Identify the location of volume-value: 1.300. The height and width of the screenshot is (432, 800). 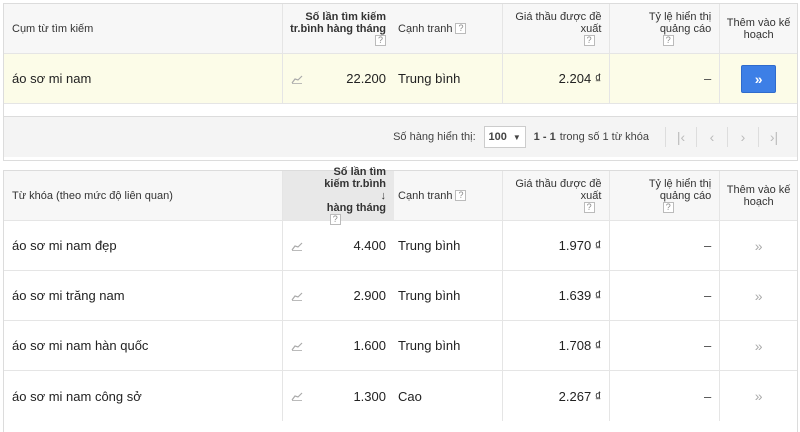
(369, 396).